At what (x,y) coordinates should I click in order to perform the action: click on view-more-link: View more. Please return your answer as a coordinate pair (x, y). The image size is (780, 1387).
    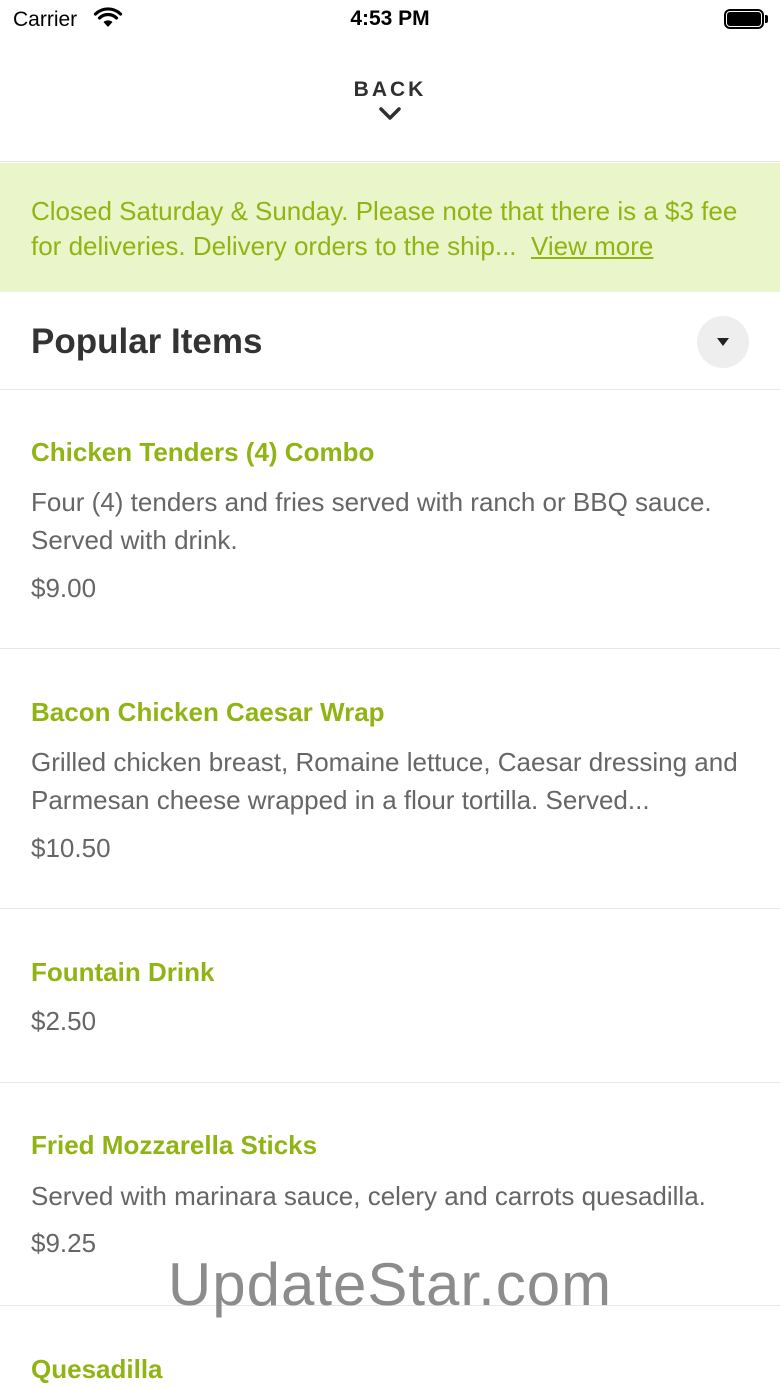
    Looking at the image, I should click on (592, 246).